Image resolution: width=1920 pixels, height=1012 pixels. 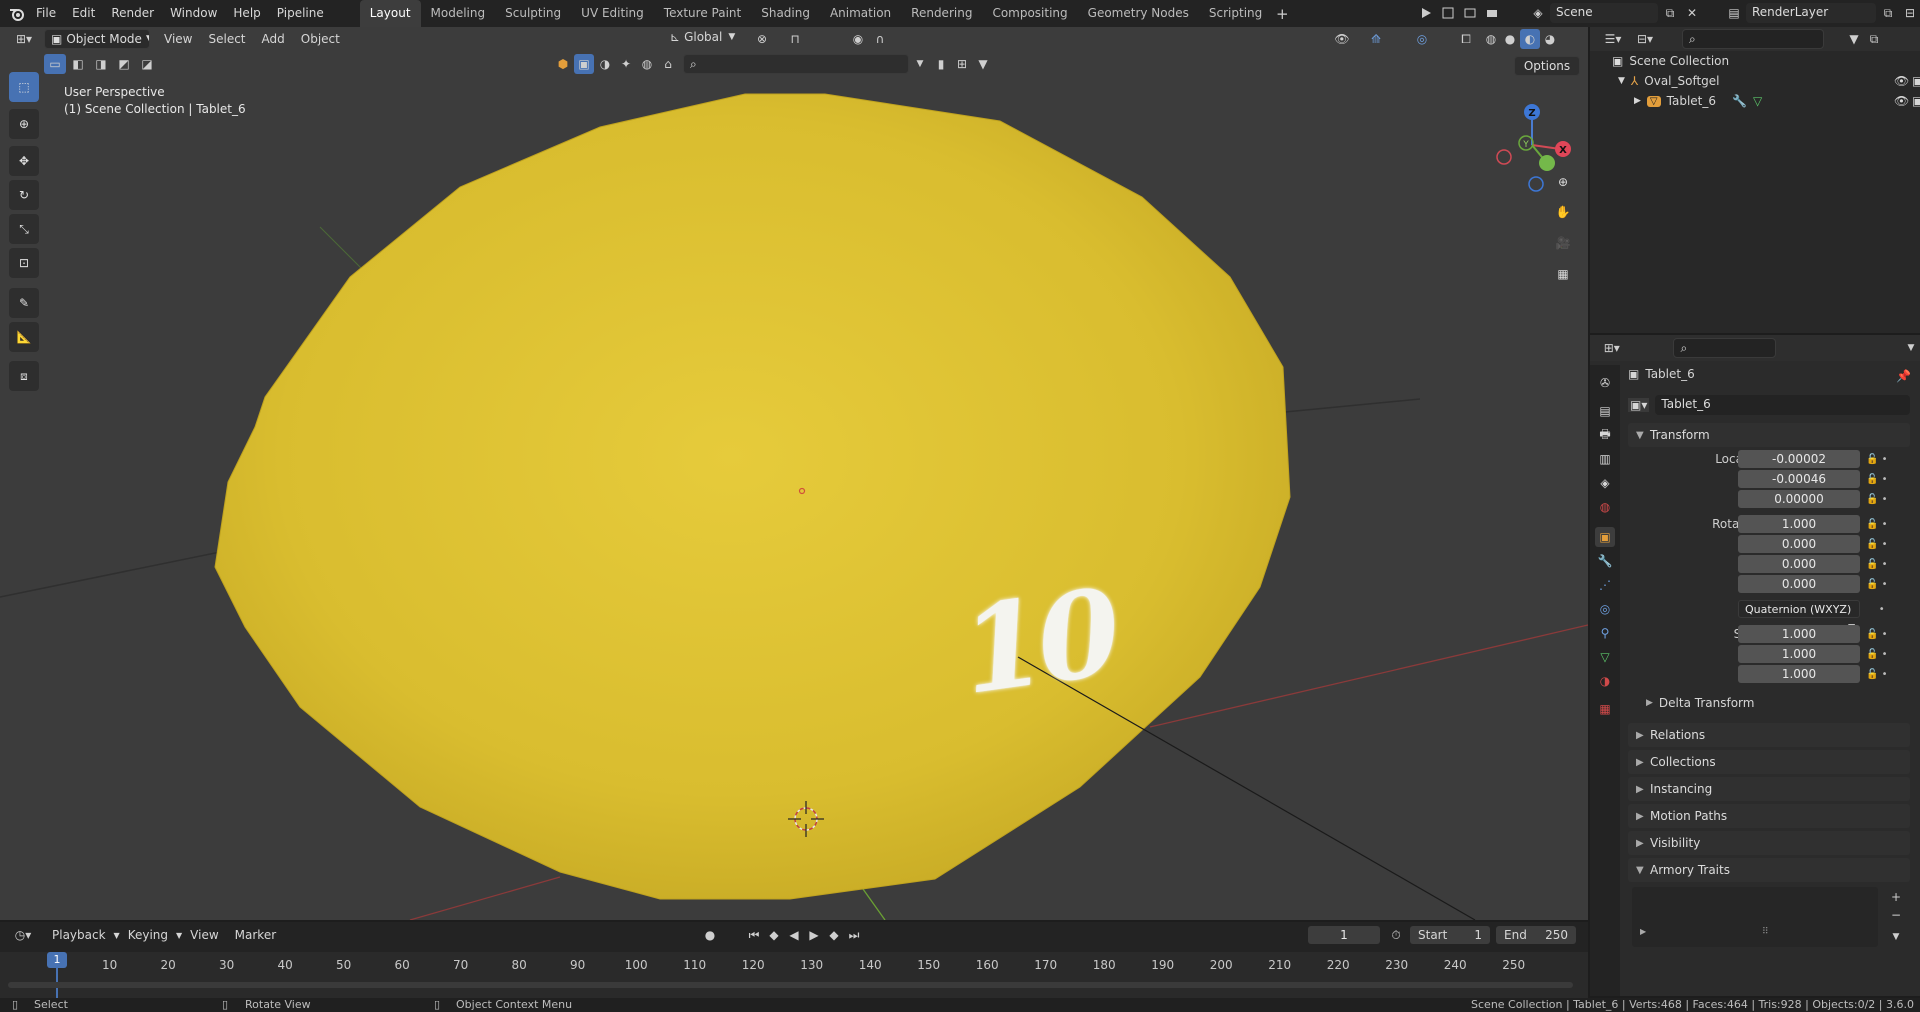 I want to click on tool-transform: ⊡, so click(x=24, y=263).